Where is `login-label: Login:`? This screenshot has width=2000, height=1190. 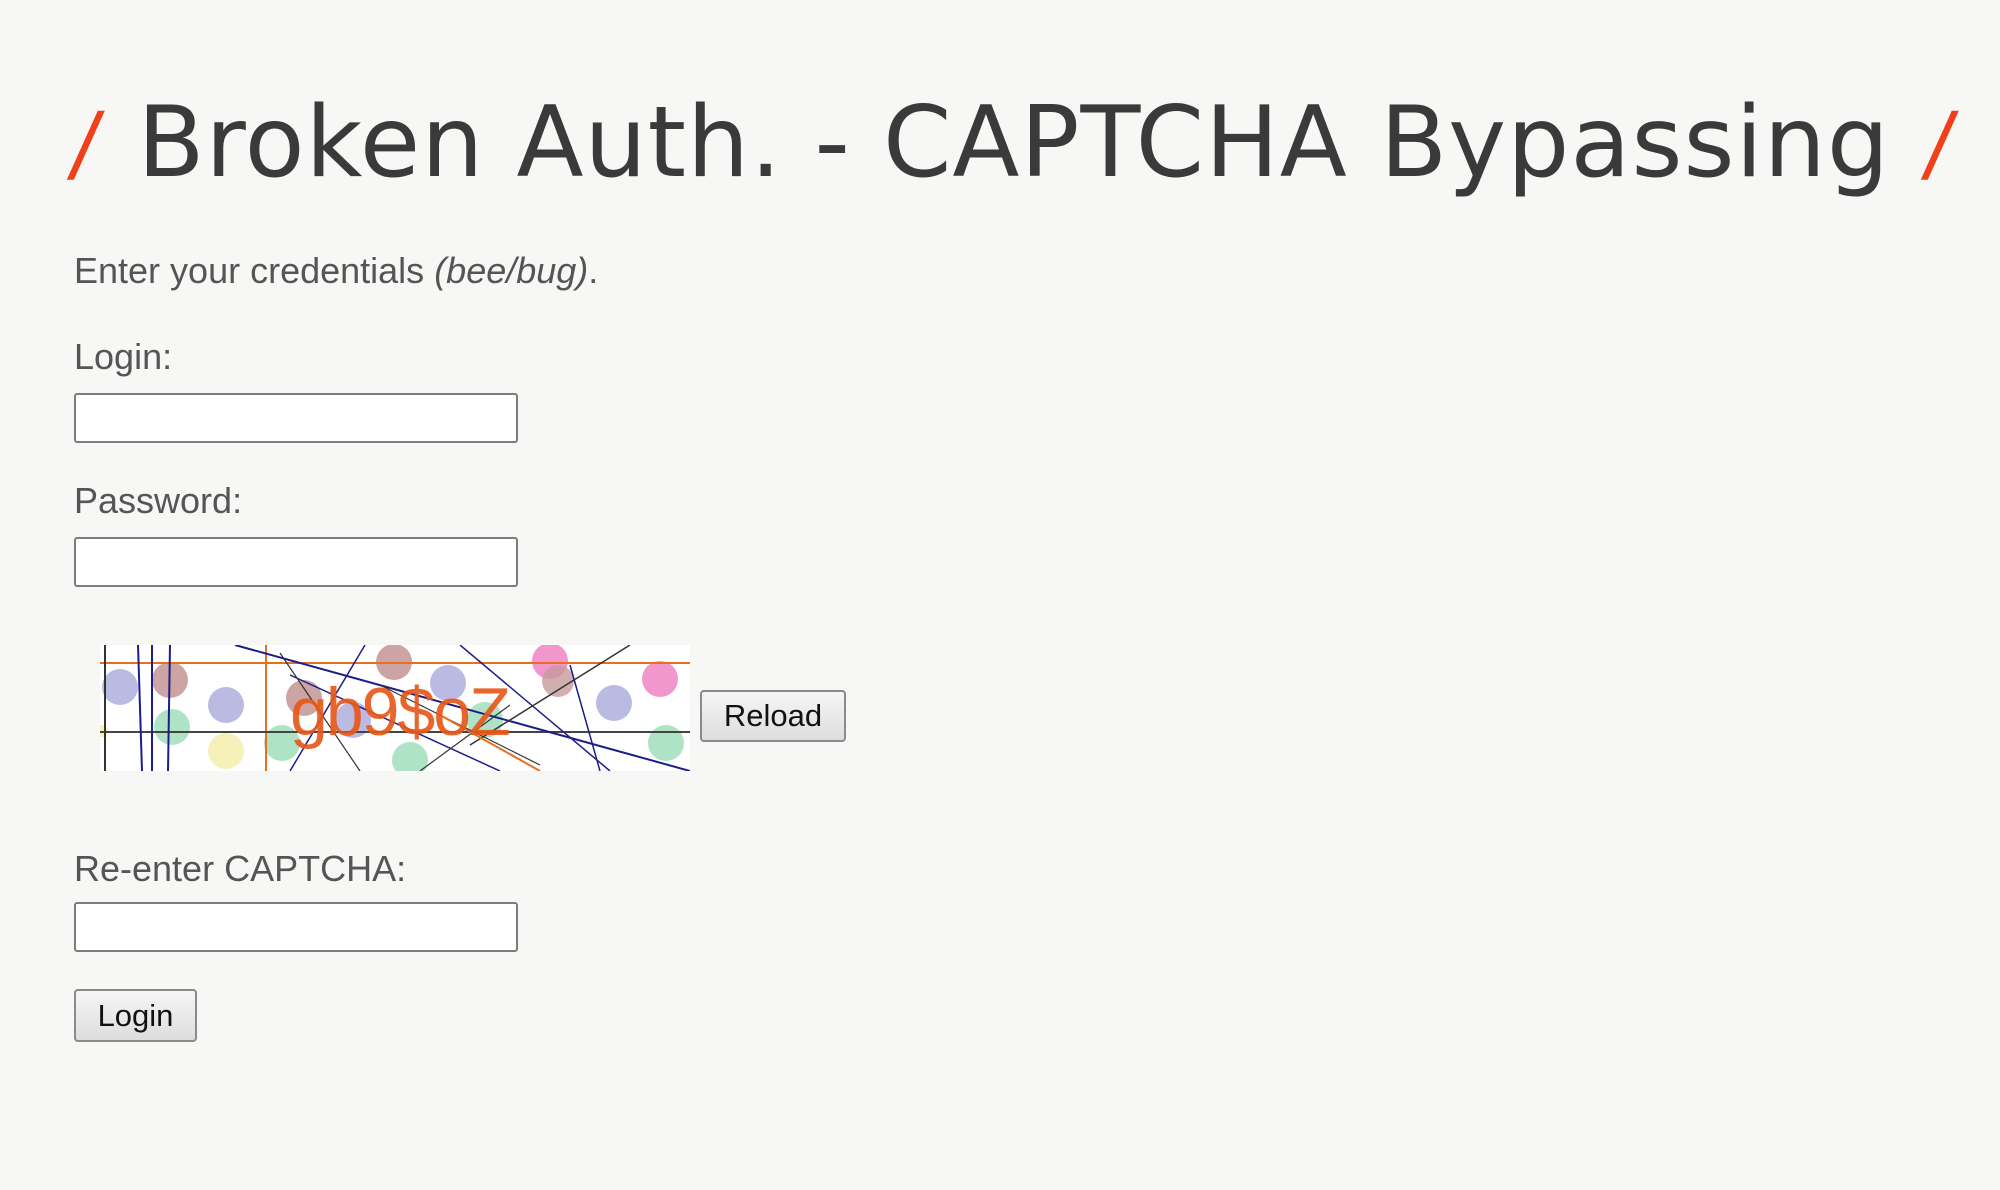
login-label: Login: is located at coordinates (123, 356).